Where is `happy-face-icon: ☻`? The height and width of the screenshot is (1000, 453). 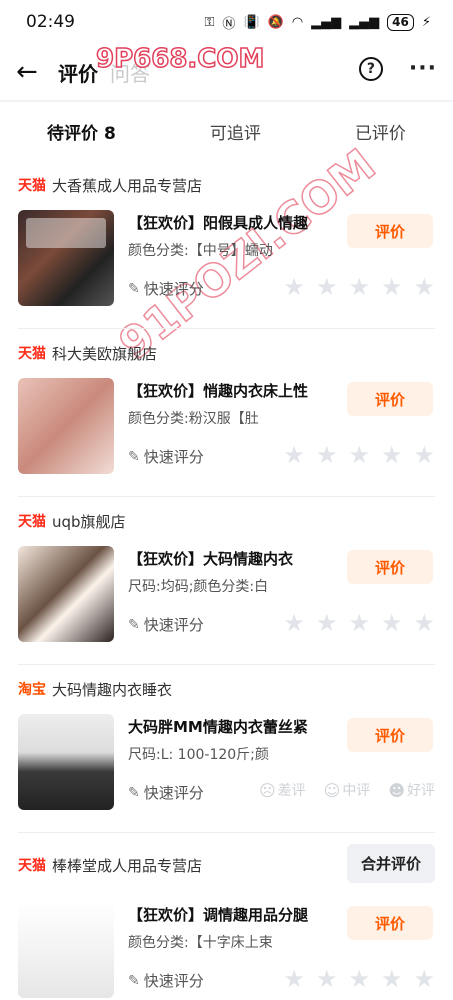
happy-face-icon: ☻ is located at coordinates (396, 790).